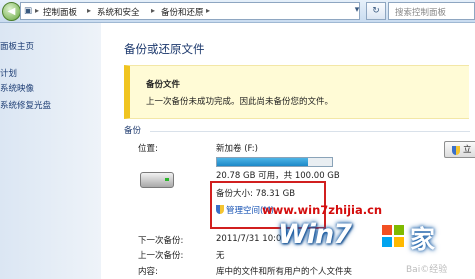 This screenshot has width=475, height=279. Describe the element at coordinates (427, 270) in the screenshot. I see `baidu-watermark: Bai©经验` at that location.